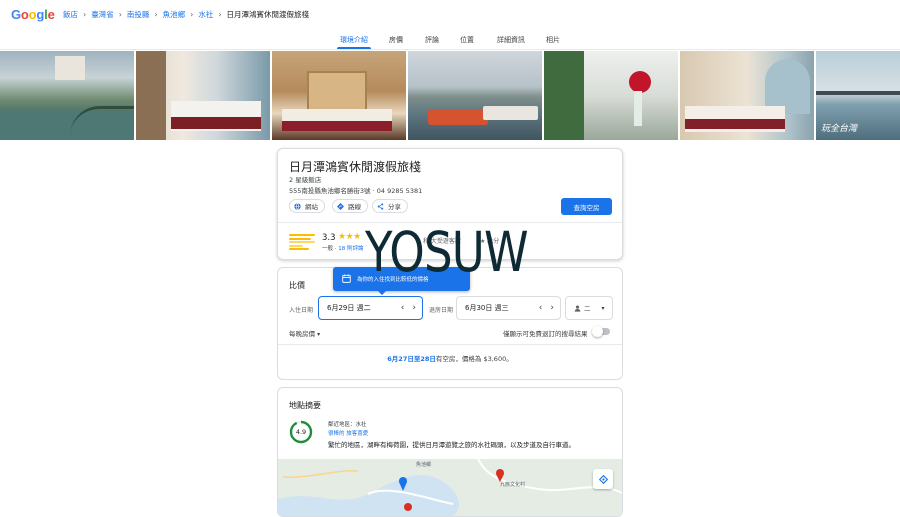 The width and height of the screenshot is (900, 517). What do you see at coordinates (597, 331) in the screenshot?
I see `toggle-knob` at bounding box center [597, 331].